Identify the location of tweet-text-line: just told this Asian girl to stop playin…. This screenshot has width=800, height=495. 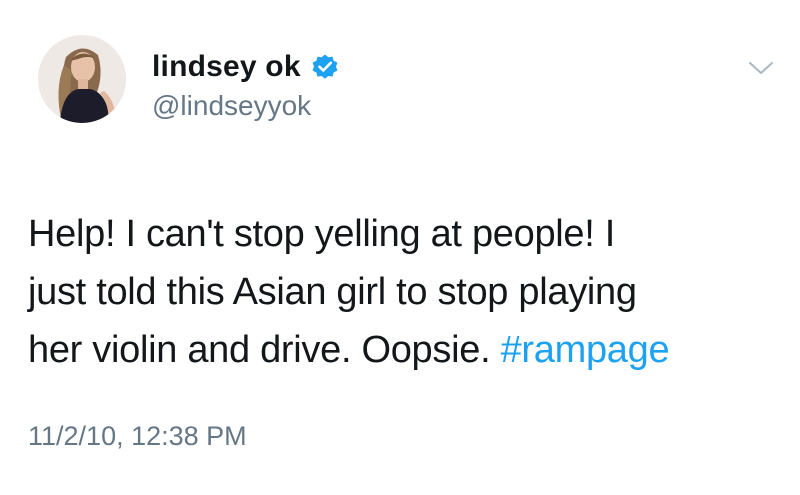
(332, 292).